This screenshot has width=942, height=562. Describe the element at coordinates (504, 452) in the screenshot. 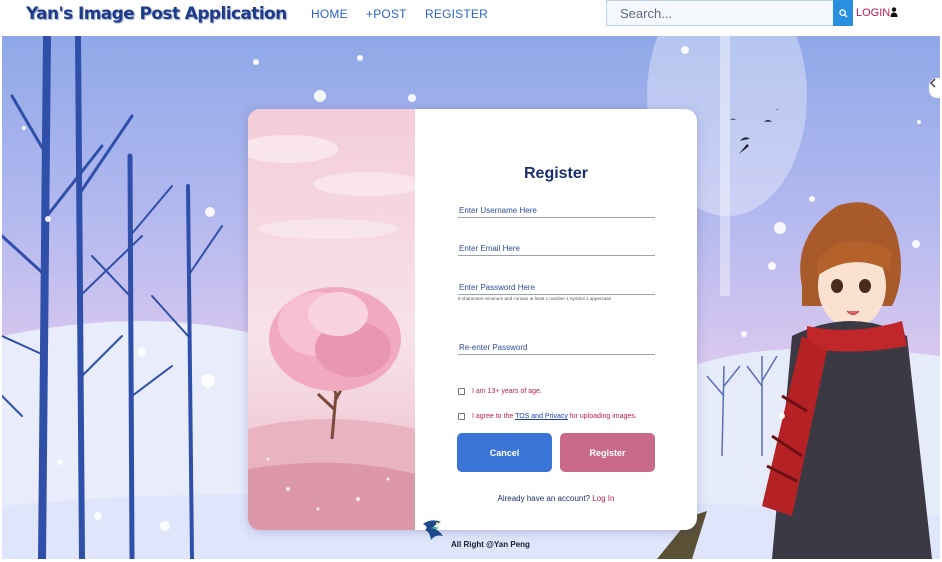

I see `cancel-button: Cancel` at that location.